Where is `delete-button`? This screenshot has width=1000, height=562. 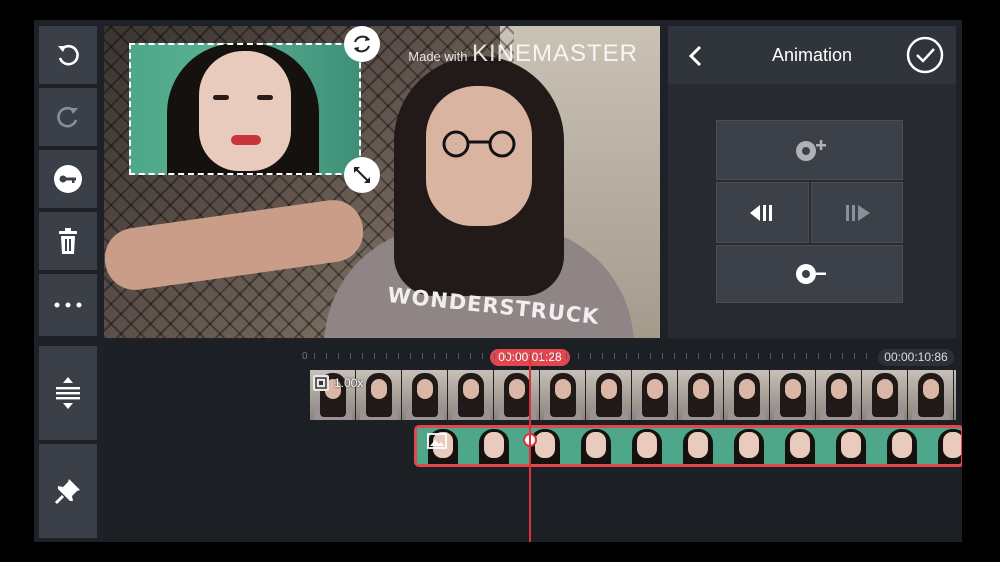 delete-button is located at coordinates (68, 241).